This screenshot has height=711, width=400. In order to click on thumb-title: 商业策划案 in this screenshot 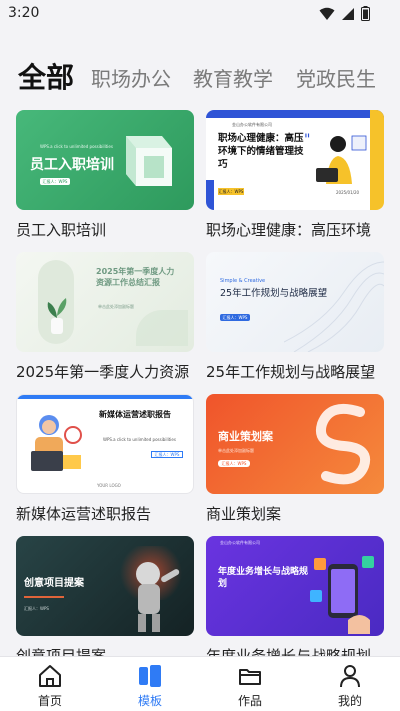, I will do `click(245, 436)`.